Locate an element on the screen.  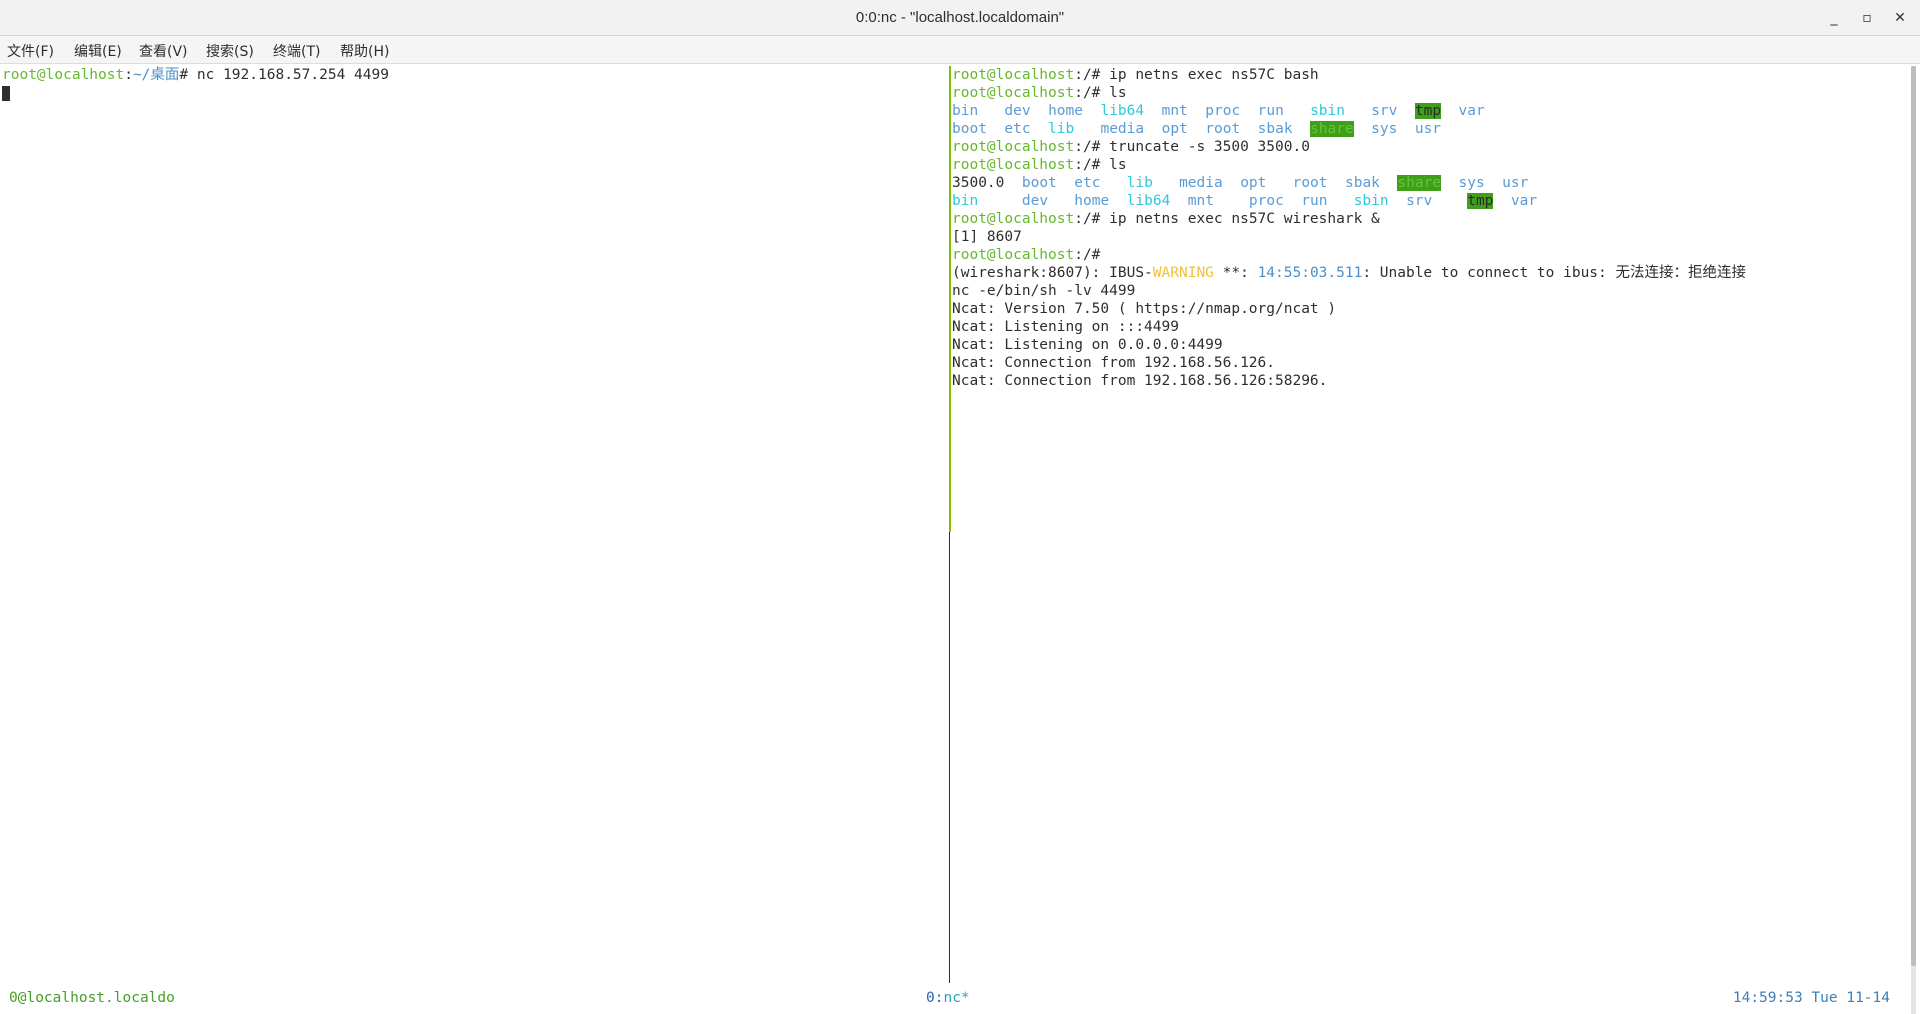
prompt-sep: : is located at coordinates (128, 75).